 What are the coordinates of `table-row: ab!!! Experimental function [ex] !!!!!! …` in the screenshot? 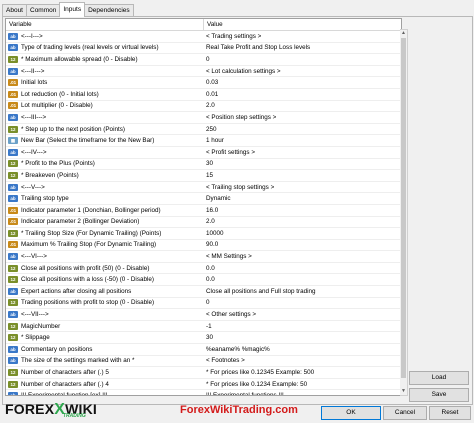 It's located at (203, 393).